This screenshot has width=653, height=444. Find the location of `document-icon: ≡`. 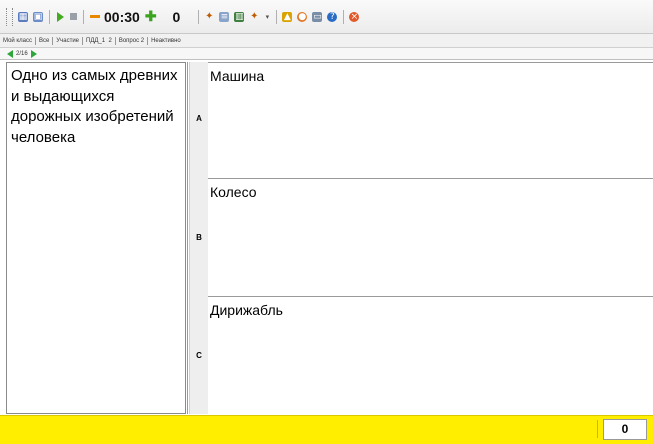

document-icon: ≡ is located at coordinates (224, 16).